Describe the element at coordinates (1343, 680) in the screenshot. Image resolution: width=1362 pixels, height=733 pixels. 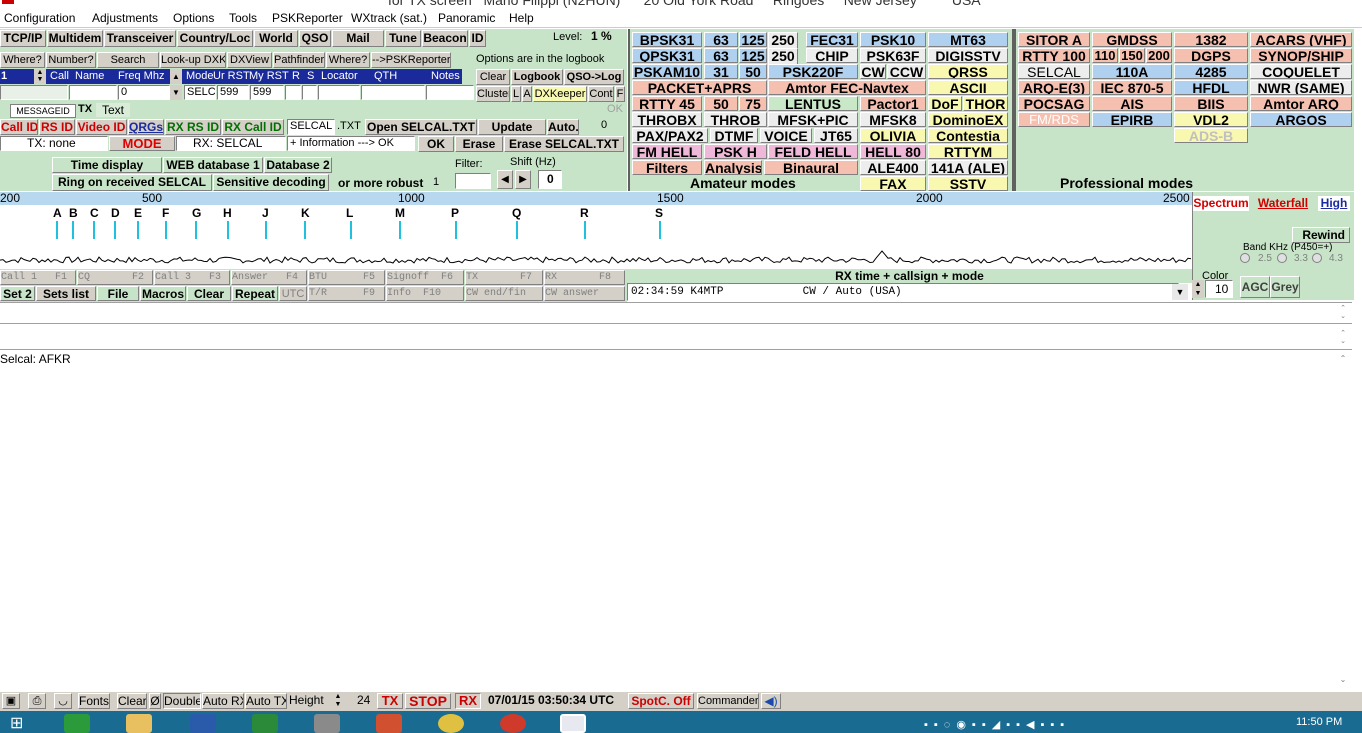
I see `rx-scroll-down: ⌄` at that location.